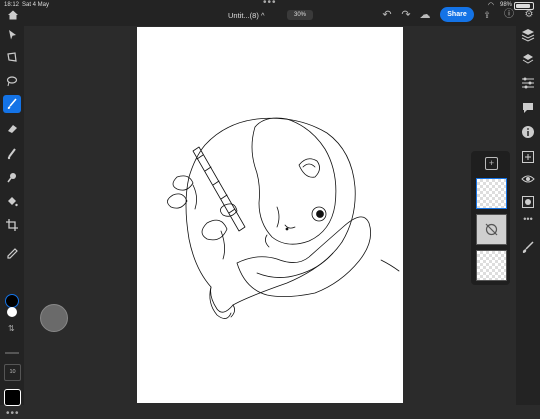 This screenshot has width=540, height=419. I want to click on layers-panel: +, so click(490, 218).